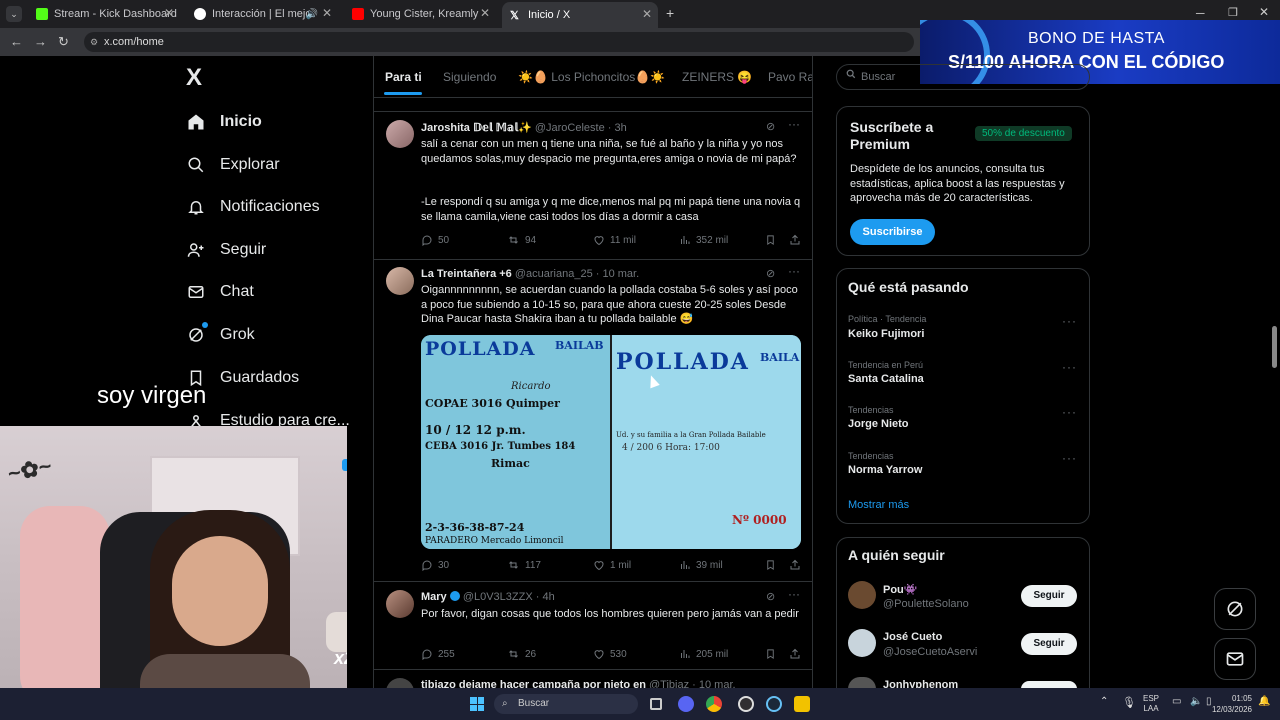 The image size is (1280, 720). Describe the element at coordinates (703, 654) in the screenshot. I see `views-button: 205 mil` at that location.